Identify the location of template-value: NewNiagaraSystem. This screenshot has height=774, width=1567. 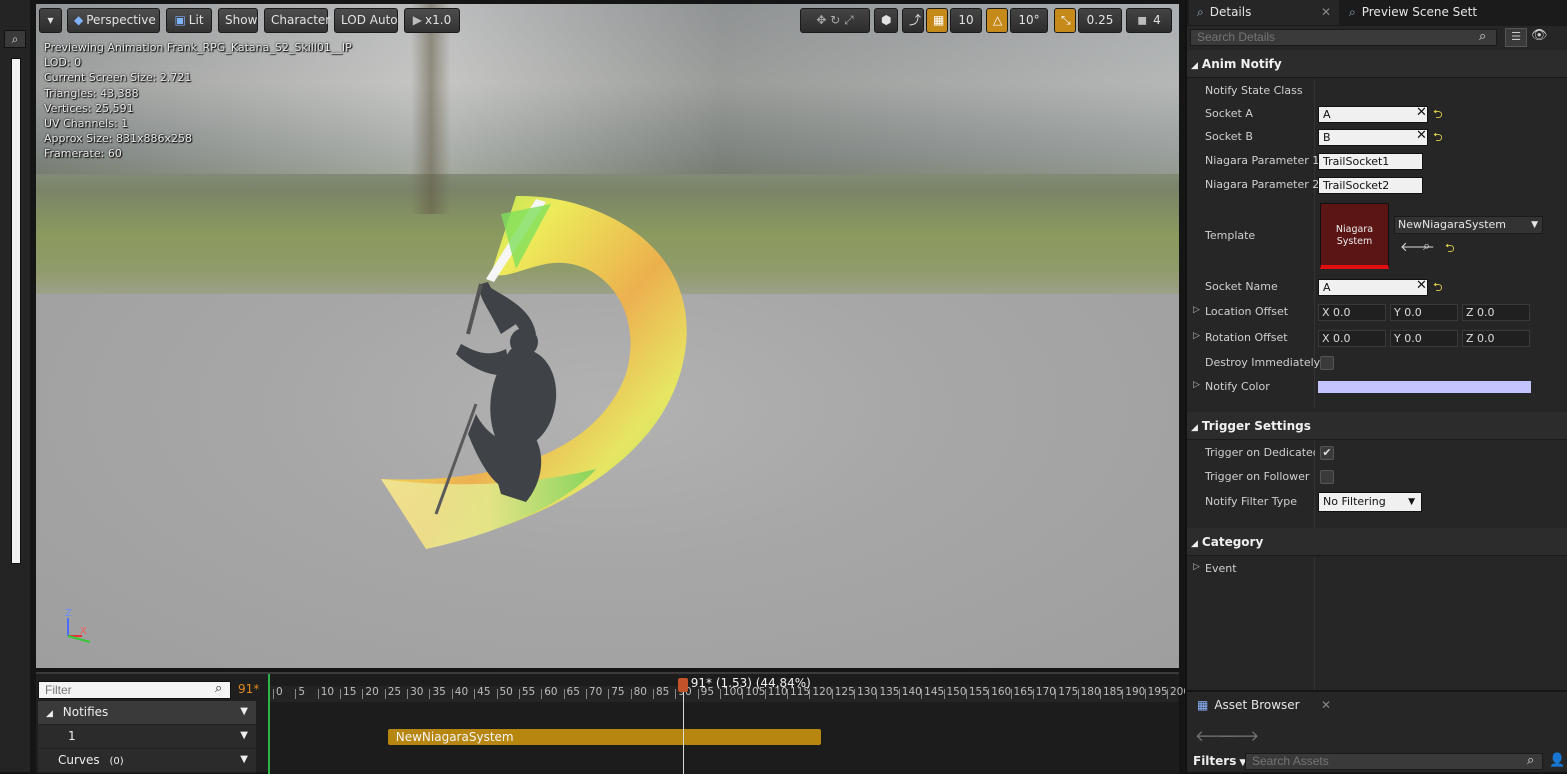
(1452, 224).